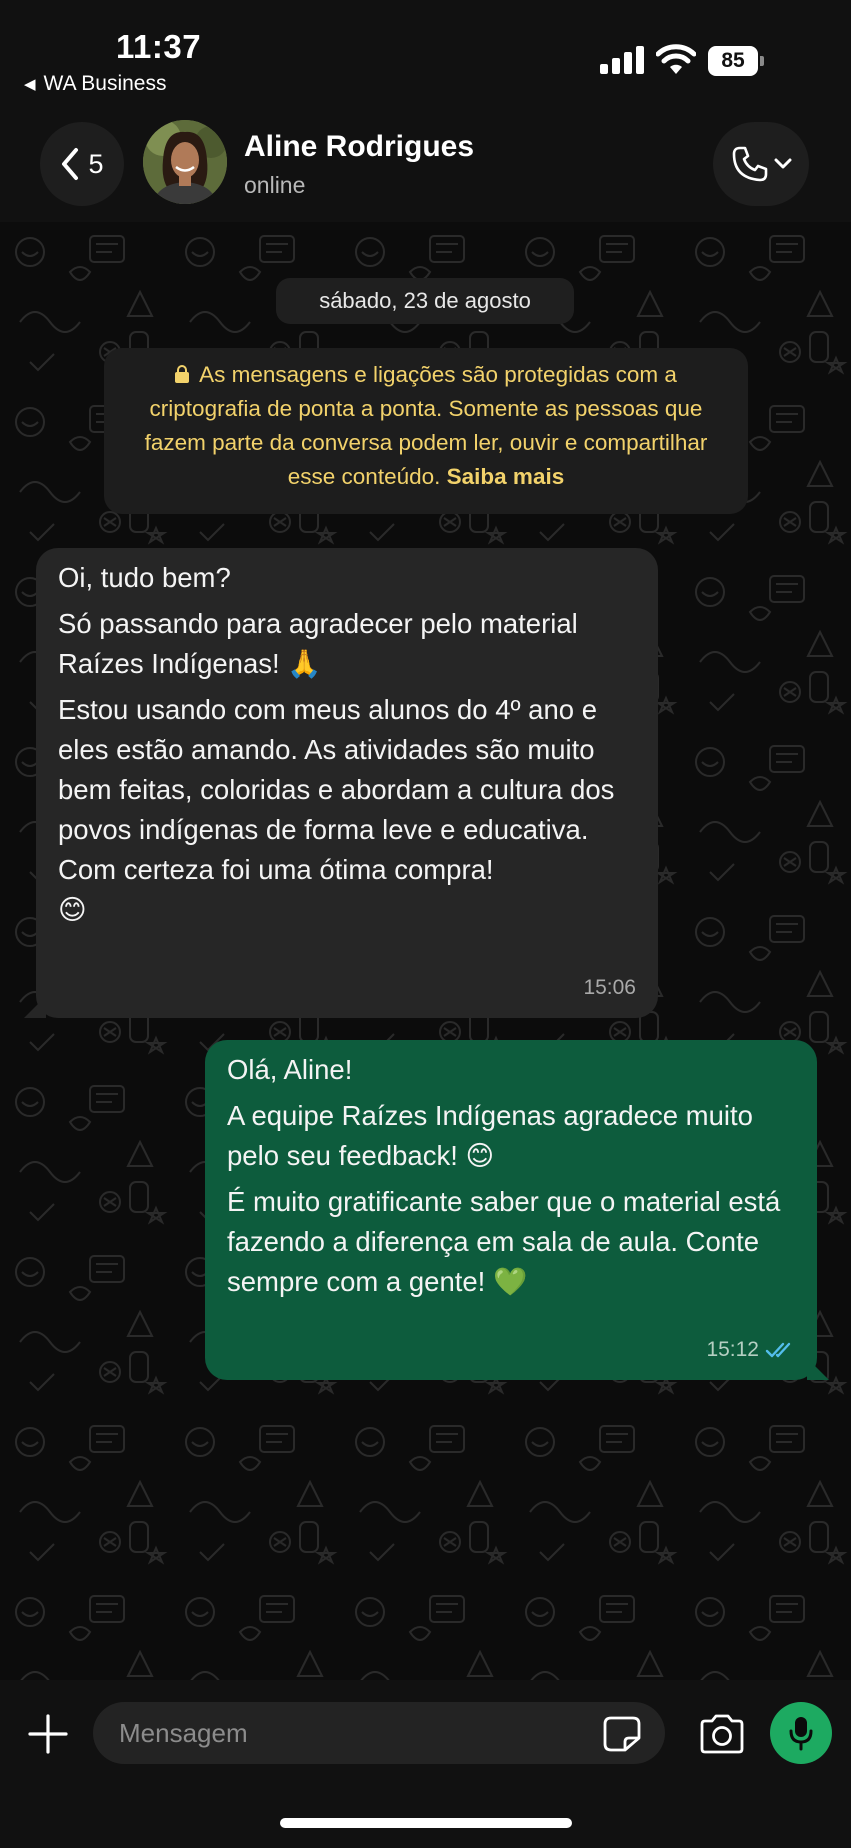 The width and height of the screenshot is (851, 1848). What do you see at coordinates (159, 46) in the screenshot?
I see `status-time: 11:37` at bounding box center [159, 46].